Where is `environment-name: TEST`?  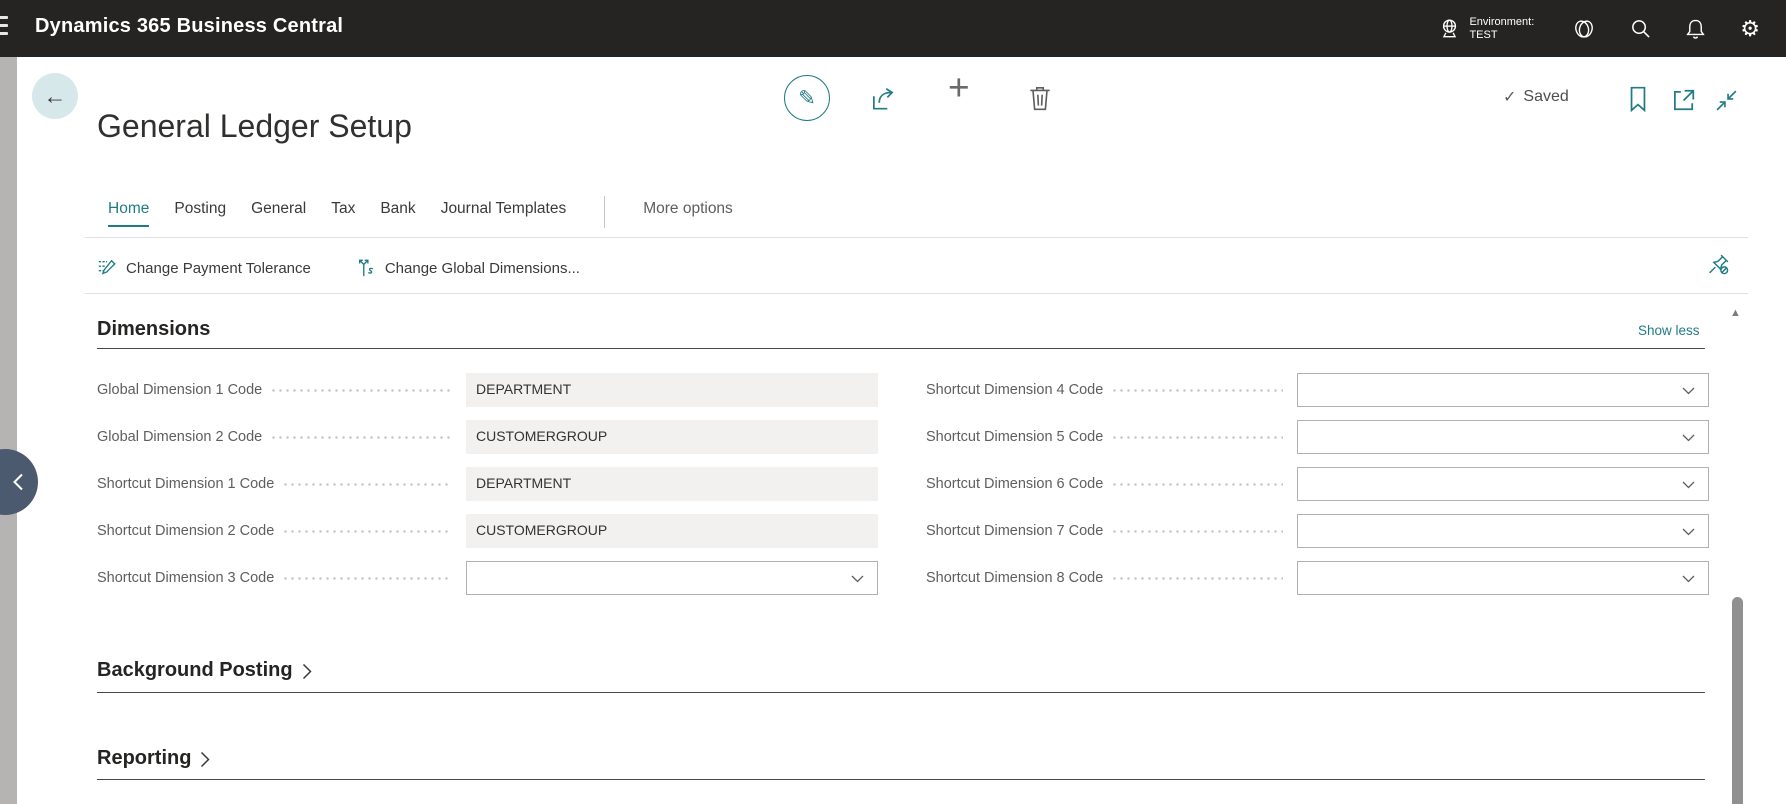 environment-name: TEST is located at coordinates (1483, 34).